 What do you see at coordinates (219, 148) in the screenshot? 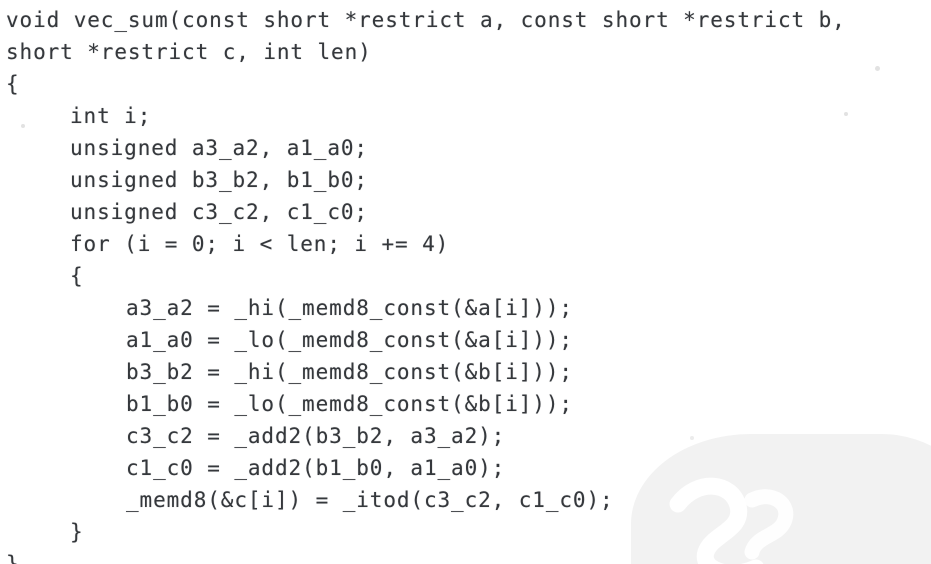
I see `code-line: unsigned a3_a2, a1_a0;` at bounding box center [219, 148].